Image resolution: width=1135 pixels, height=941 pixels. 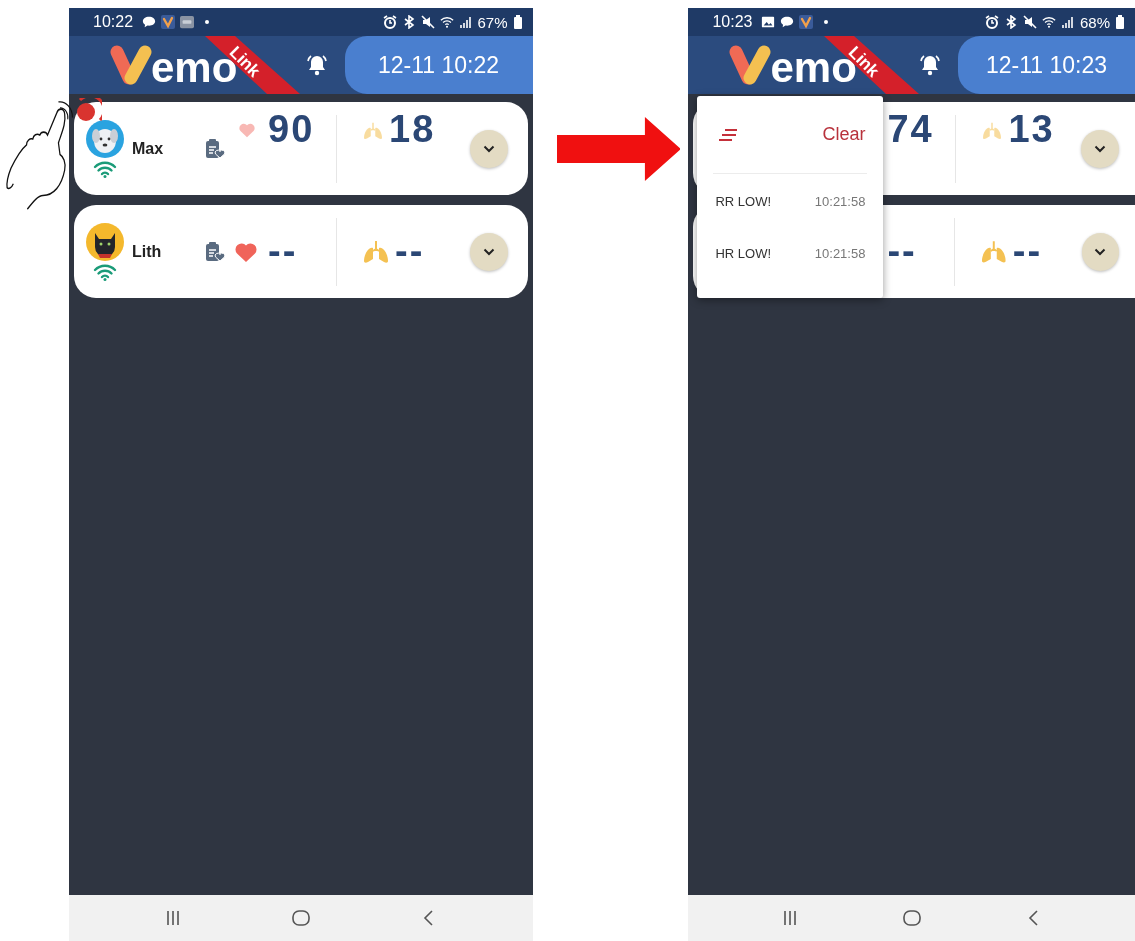 I want to click on status-time: 10:22, so click(x=113, y=22).